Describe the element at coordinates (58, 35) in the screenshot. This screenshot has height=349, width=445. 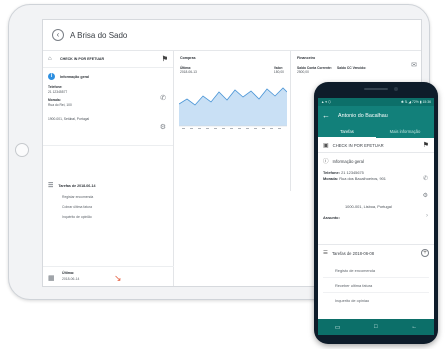
I see `back-arrow-icon: ‹` at that location.